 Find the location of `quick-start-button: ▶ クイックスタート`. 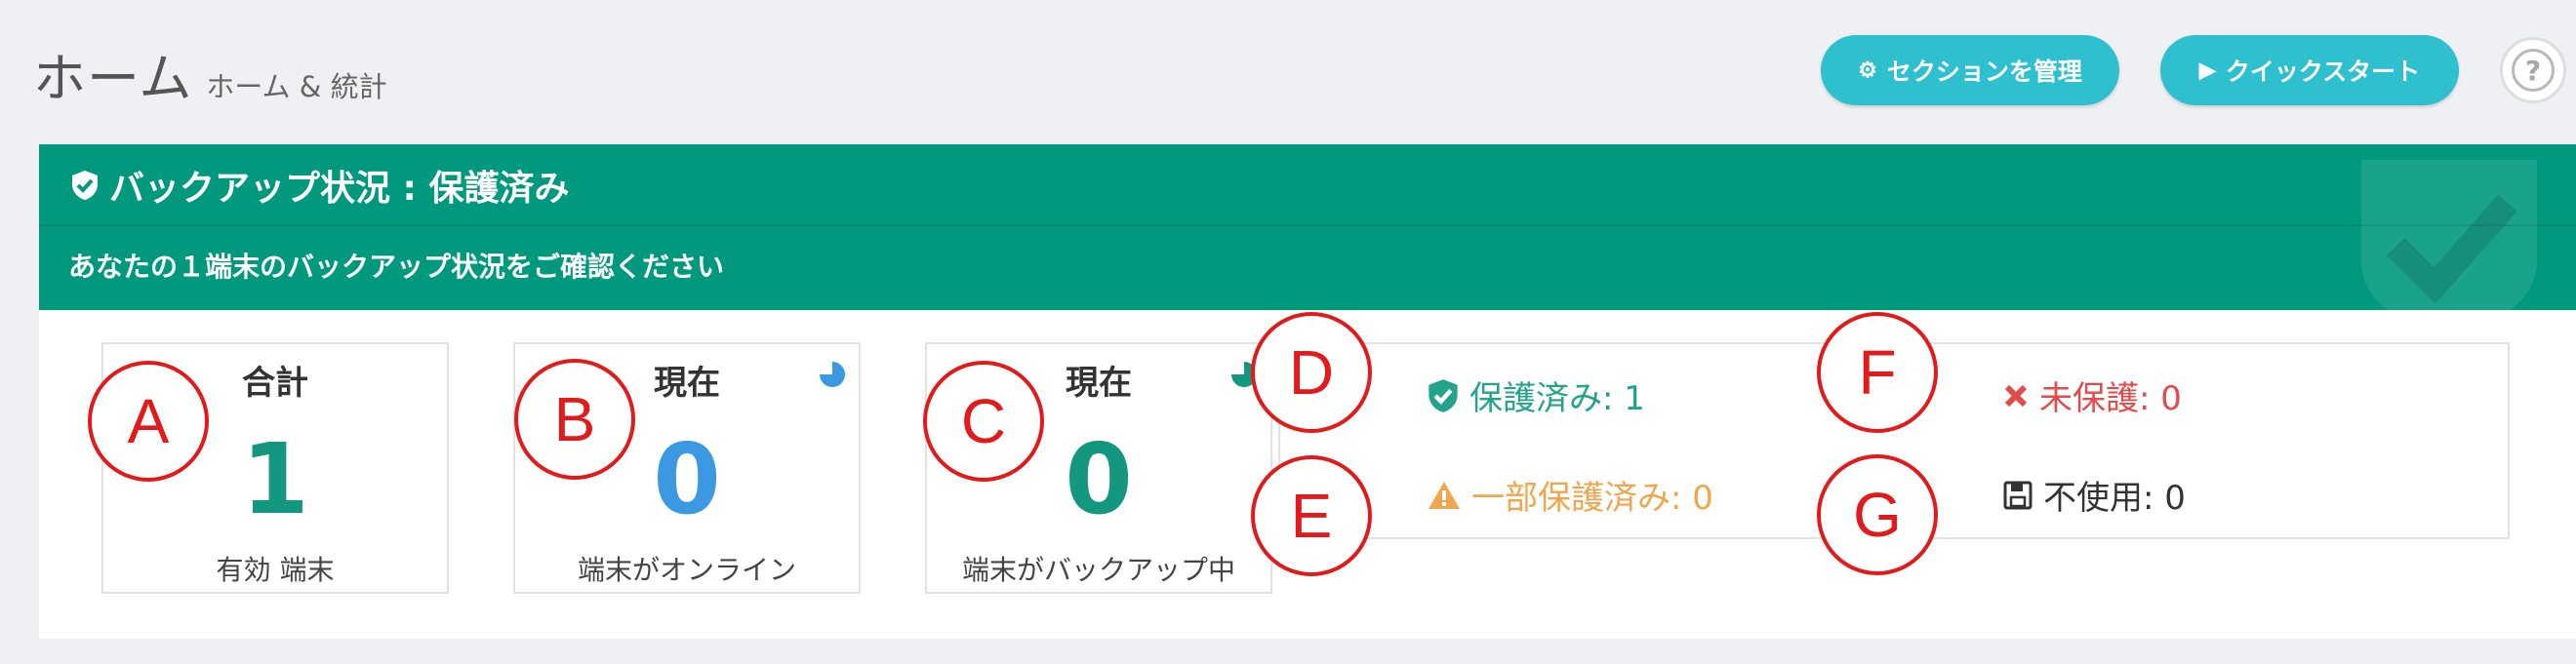

quick-start-button: ▶ クイックスタート is located at coordinates (2309, 70).